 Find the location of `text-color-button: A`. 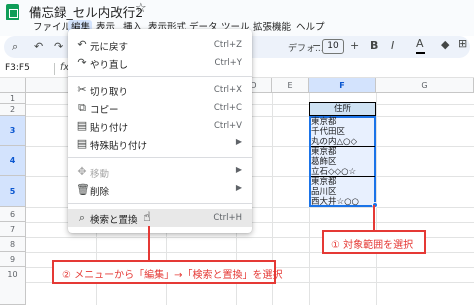

text-color-button: A is located at coordinates (420, 43).